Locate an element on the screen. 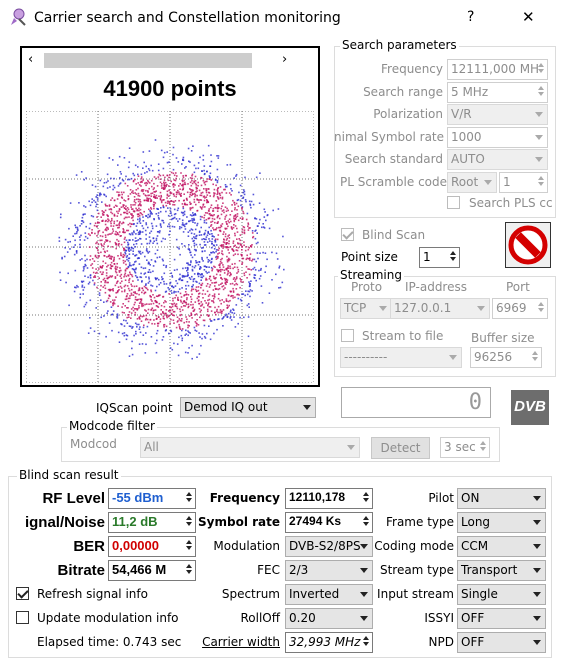 This screenshot has width=561, height=663. scroll-right-arrow: › is located at coordinates (284, 59).